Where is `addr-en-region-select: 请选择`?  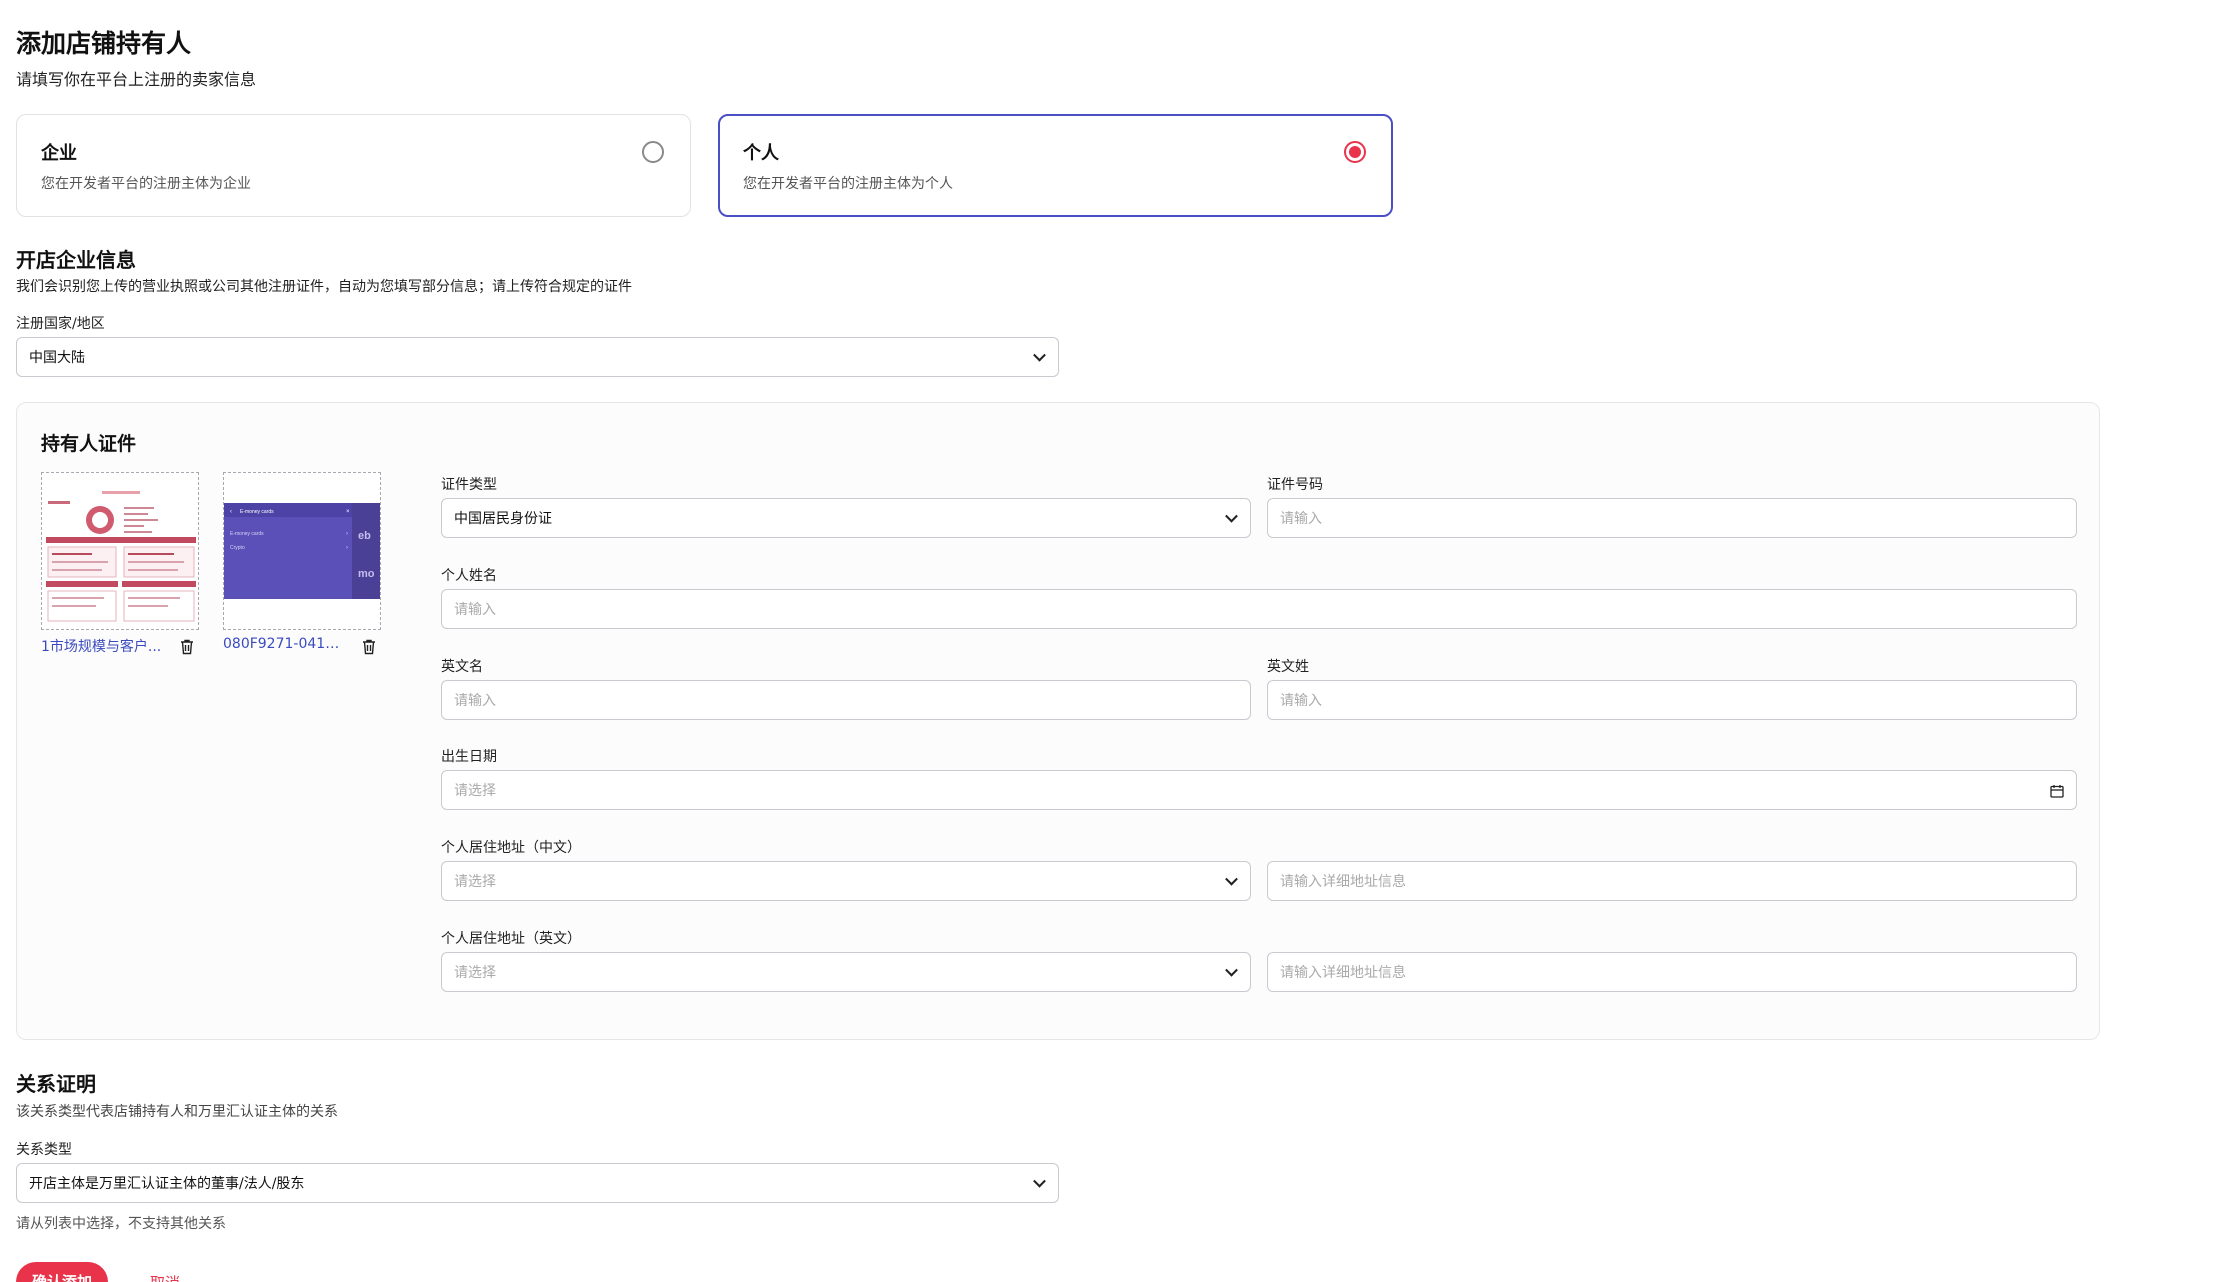 addr-en-region-select: 请选择 is located at coordinates (846, 972).